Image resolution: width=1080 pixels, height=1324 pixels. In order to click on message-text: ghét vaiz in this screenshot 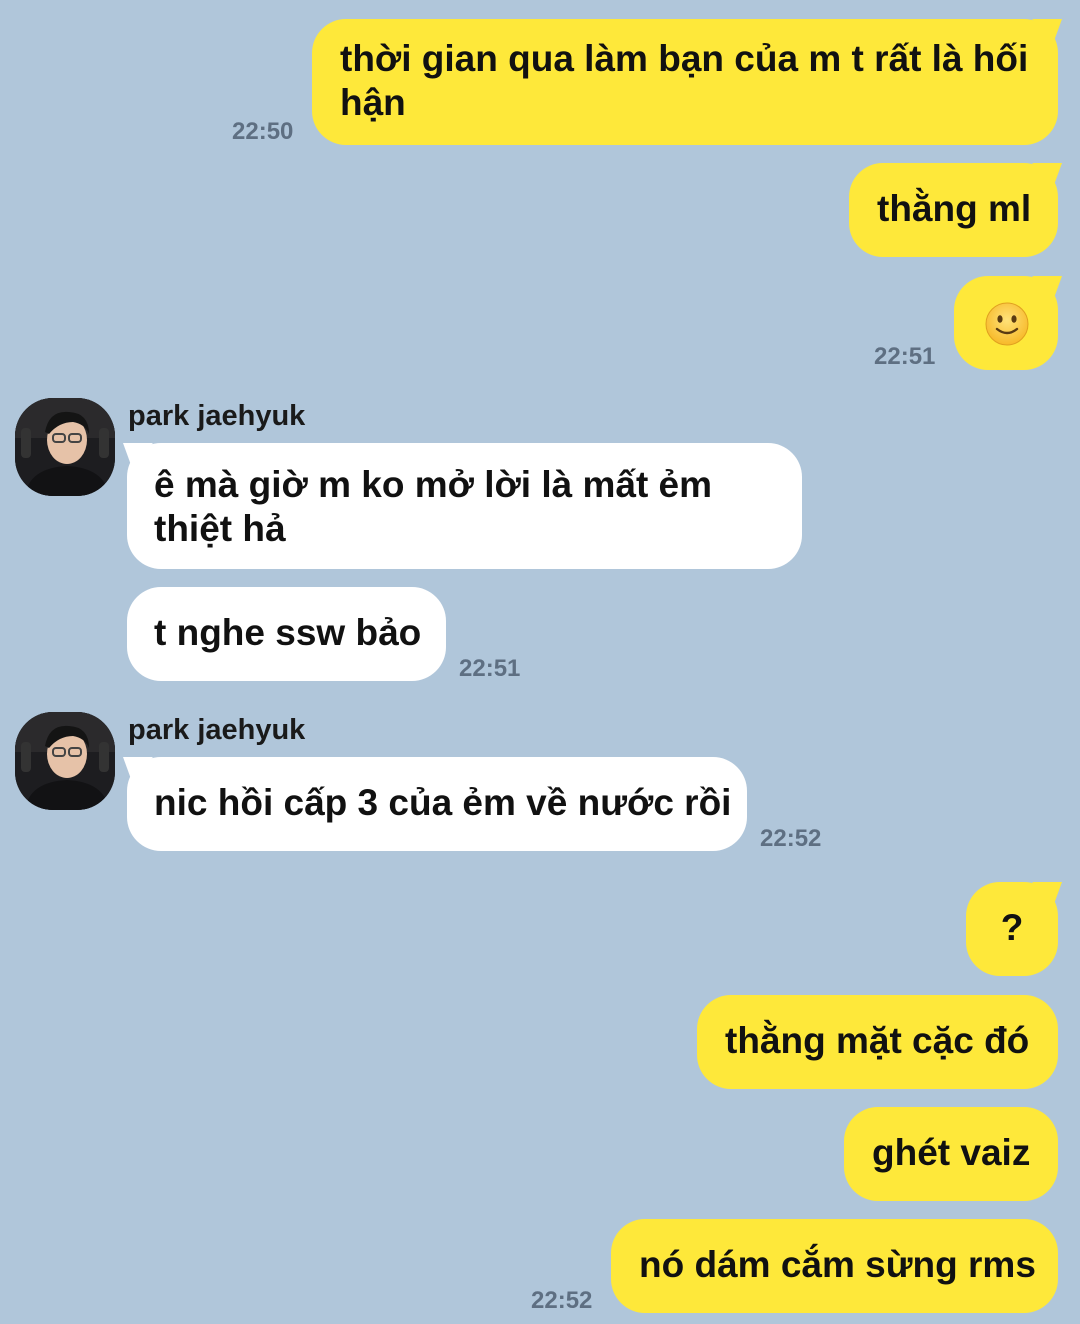, I will do `click(951, 1152)`.